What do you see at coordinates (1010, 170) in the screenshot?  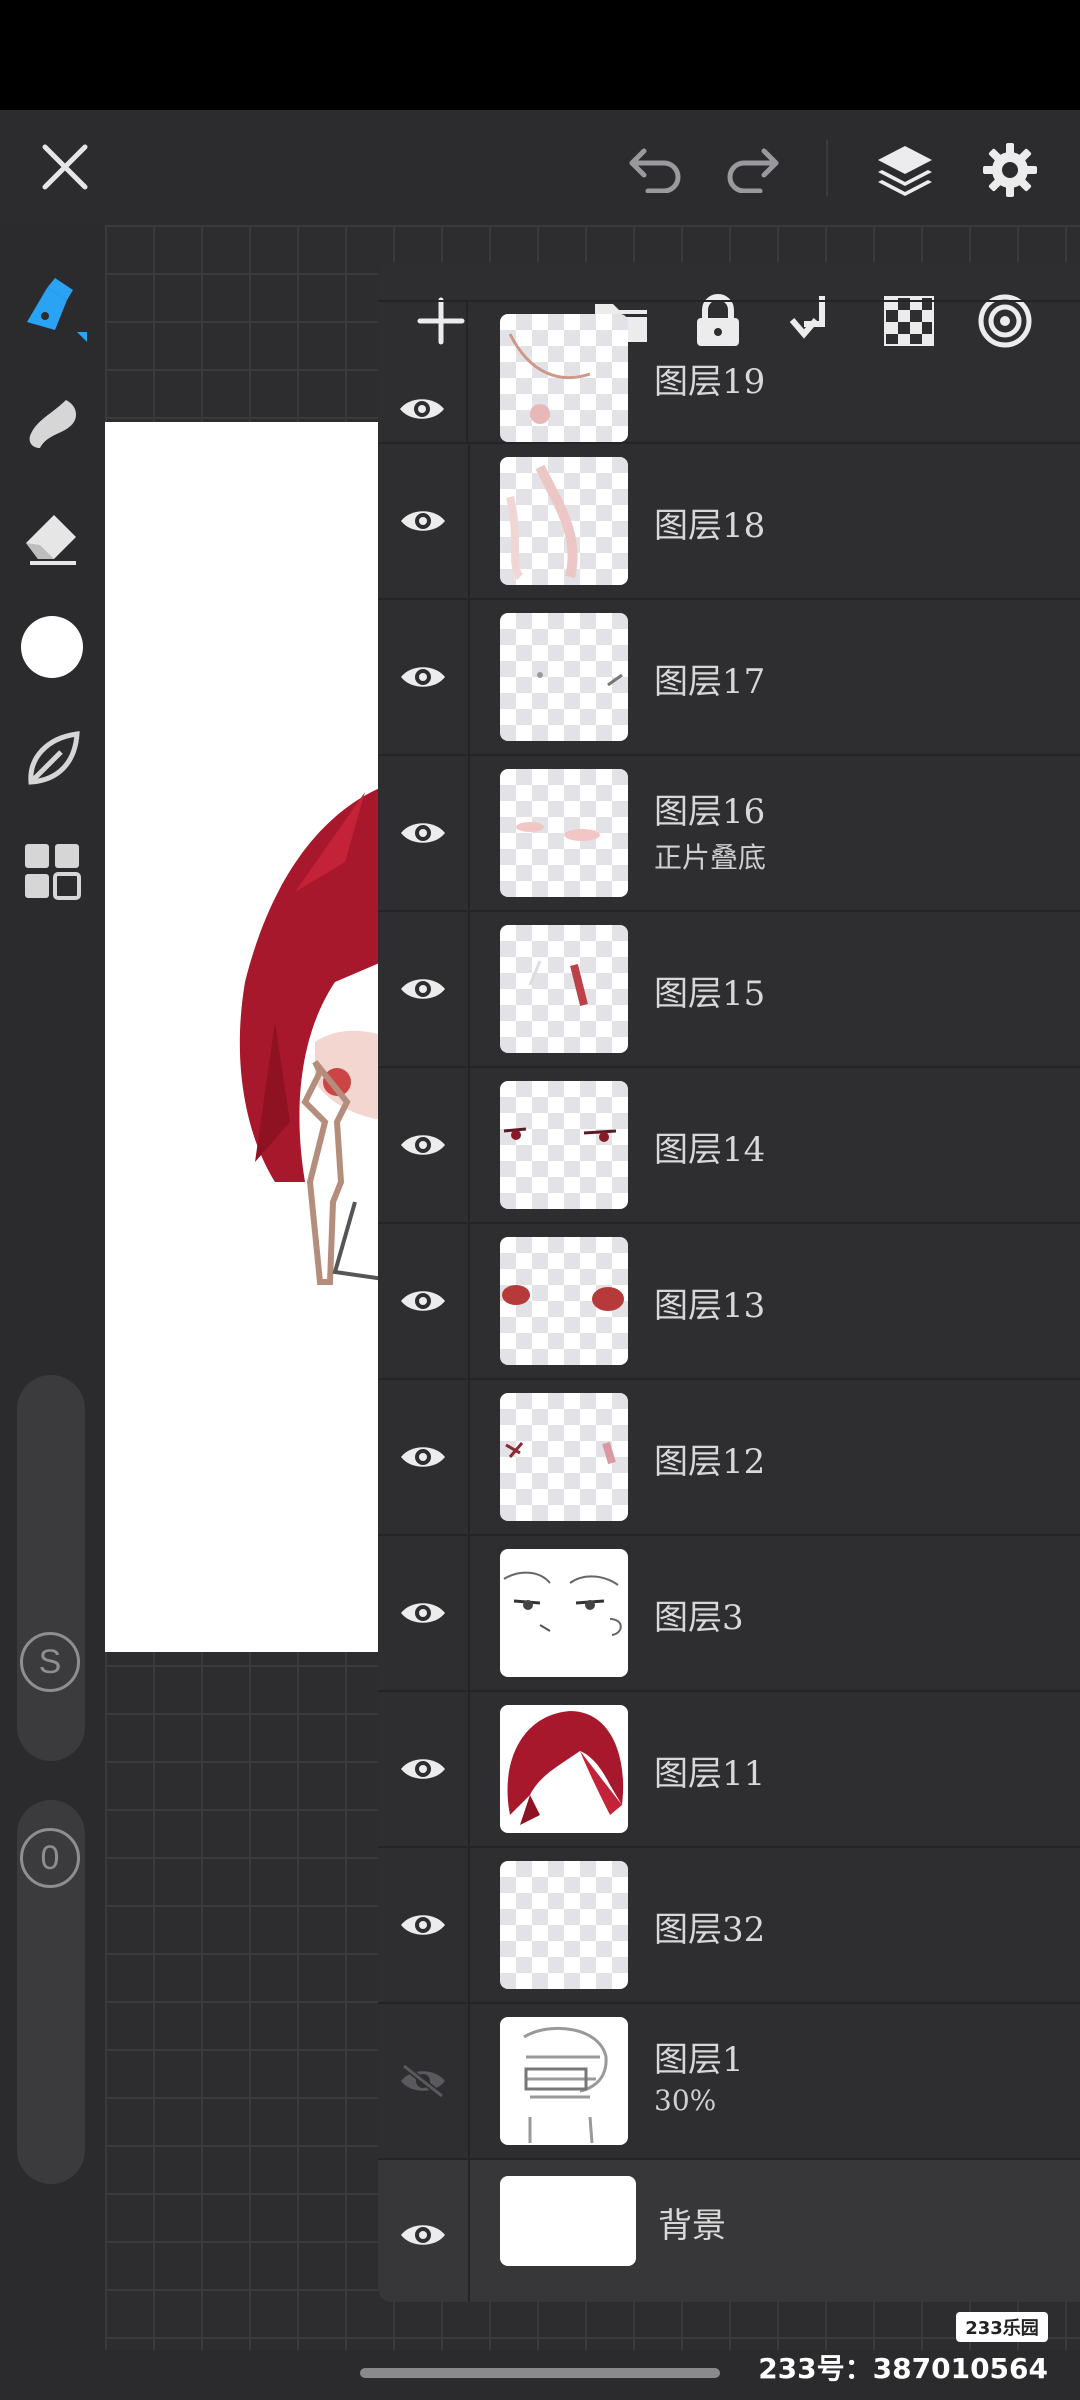 I see `gear-icon` at bounding box center [1010, 170].